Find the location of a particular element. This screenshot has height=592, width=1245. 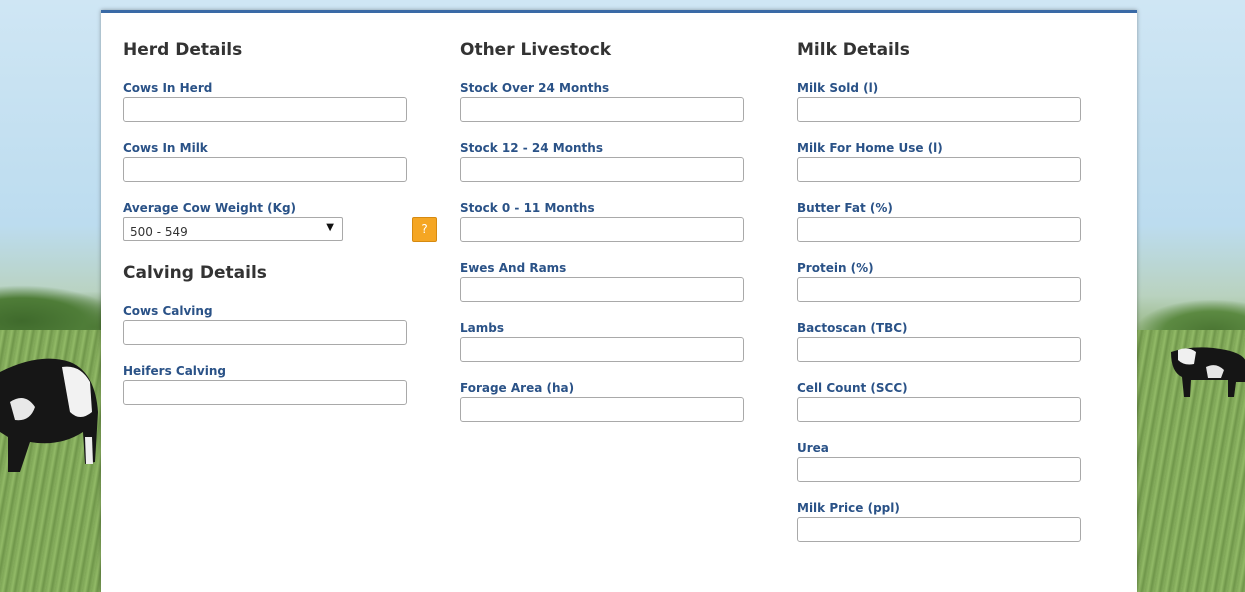

bactoscan-label: Bactoscan (TBC) is located at coordinates (852, 328).